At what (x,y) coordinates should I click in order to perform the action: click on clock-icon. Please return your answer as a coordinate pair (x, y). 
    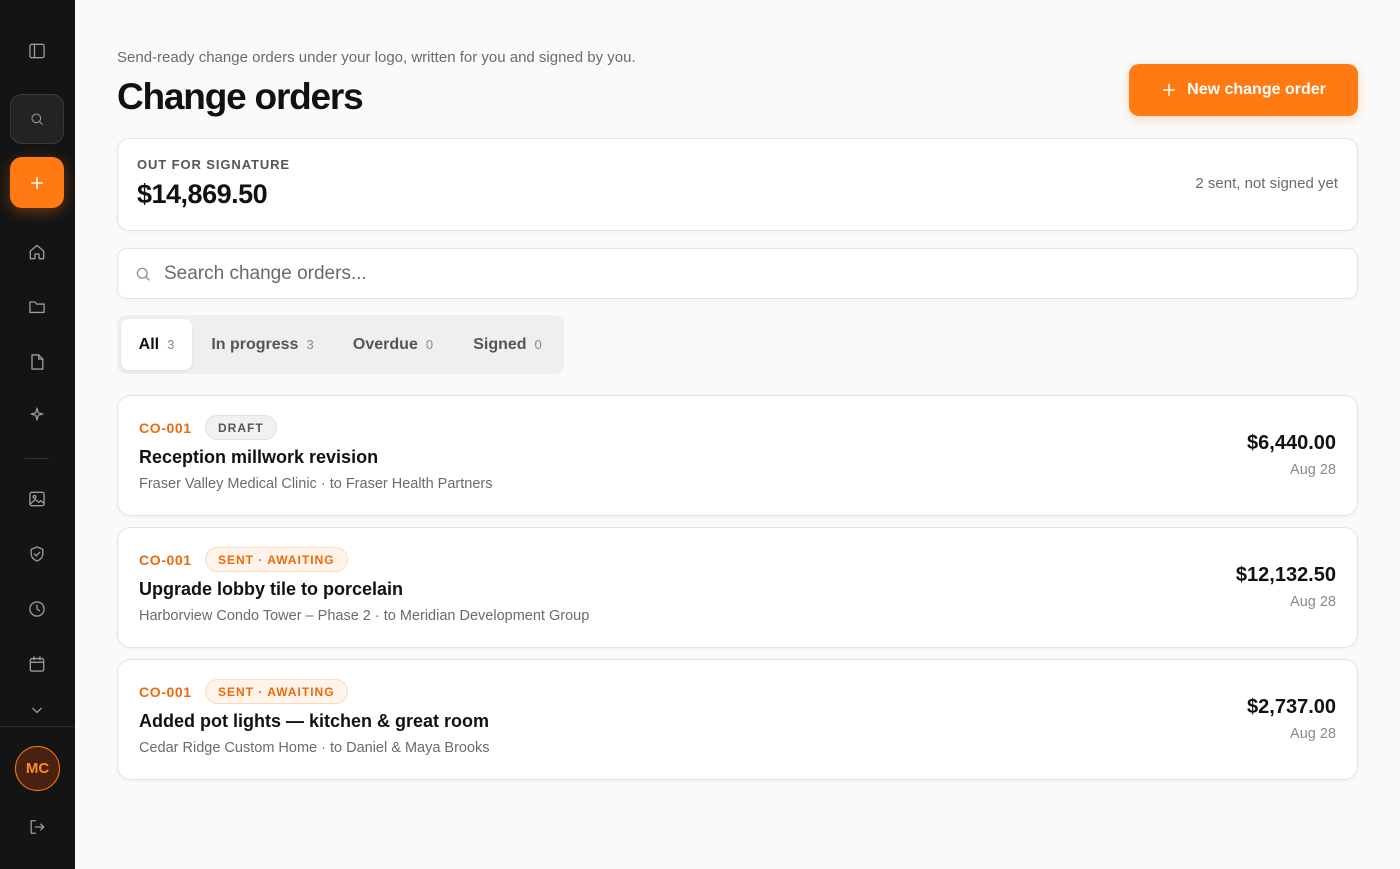
    Looking at the image, I should click on (37, 609).